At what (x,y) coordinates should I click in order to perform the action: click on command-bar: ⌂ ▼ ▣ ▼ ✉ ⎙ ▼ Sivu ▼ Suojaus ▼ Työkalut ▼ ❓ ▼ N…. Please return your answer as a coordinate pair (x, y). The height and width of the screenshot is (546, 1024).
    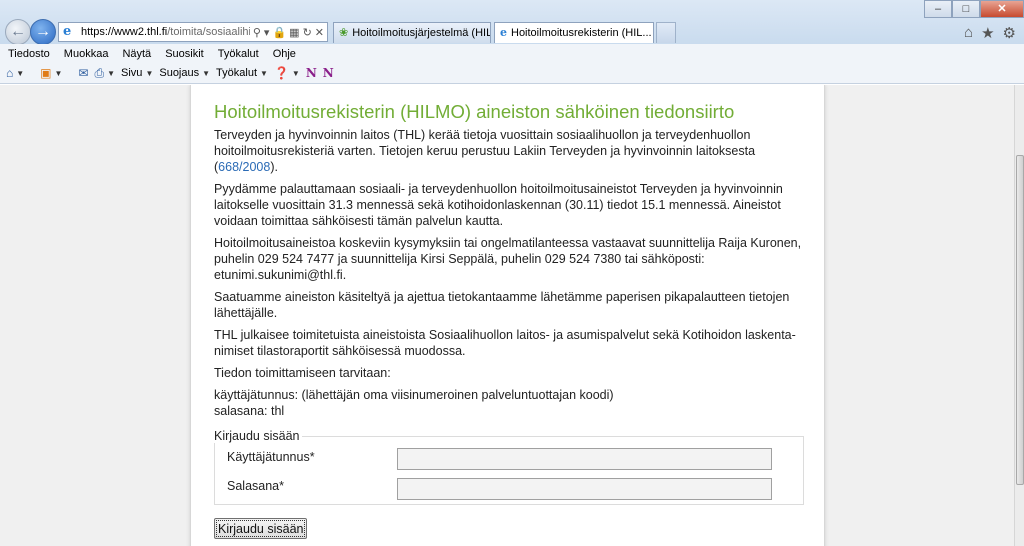
    Looking at the image, I should click on (512, 73).